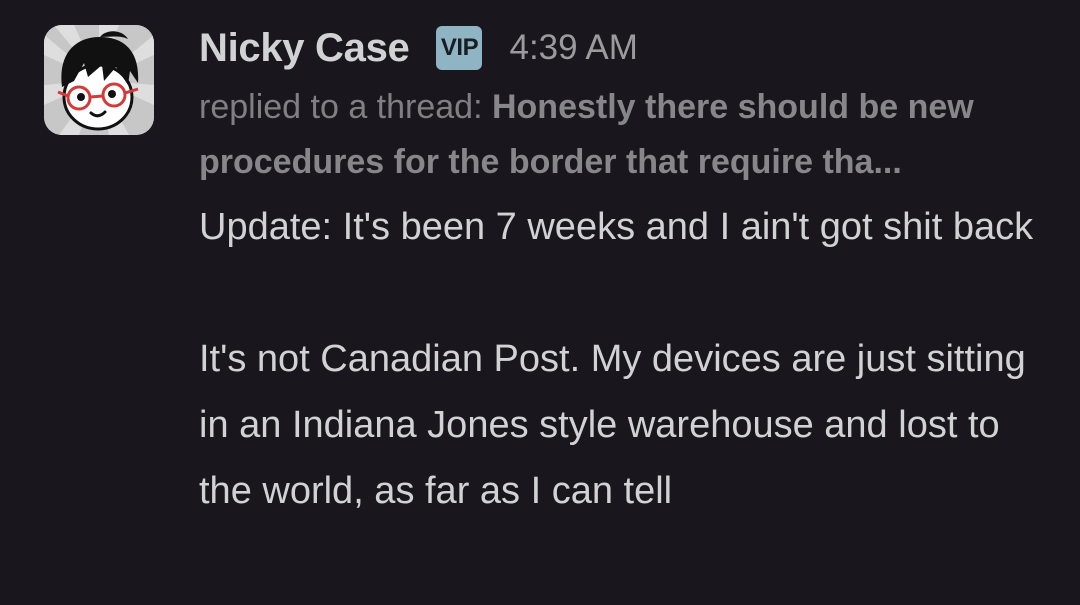 This screenshot has height=605, width=1080. What do you see at coordinates (341, 107) in the screenshot?
I see `thread-prefix: replied to a thread:` at bounding box center [341, 107].